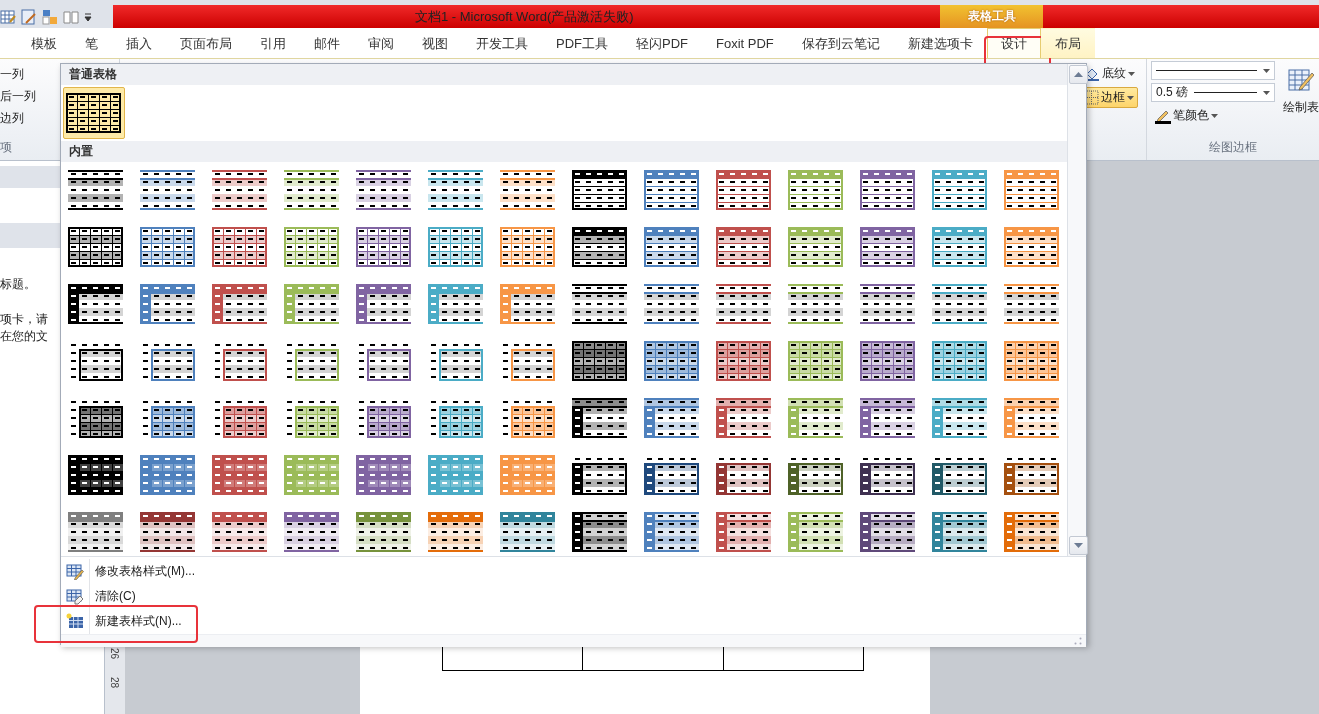 The image size is (1319, 714). I want to click on scroll-up-button, so click(1078, 74).